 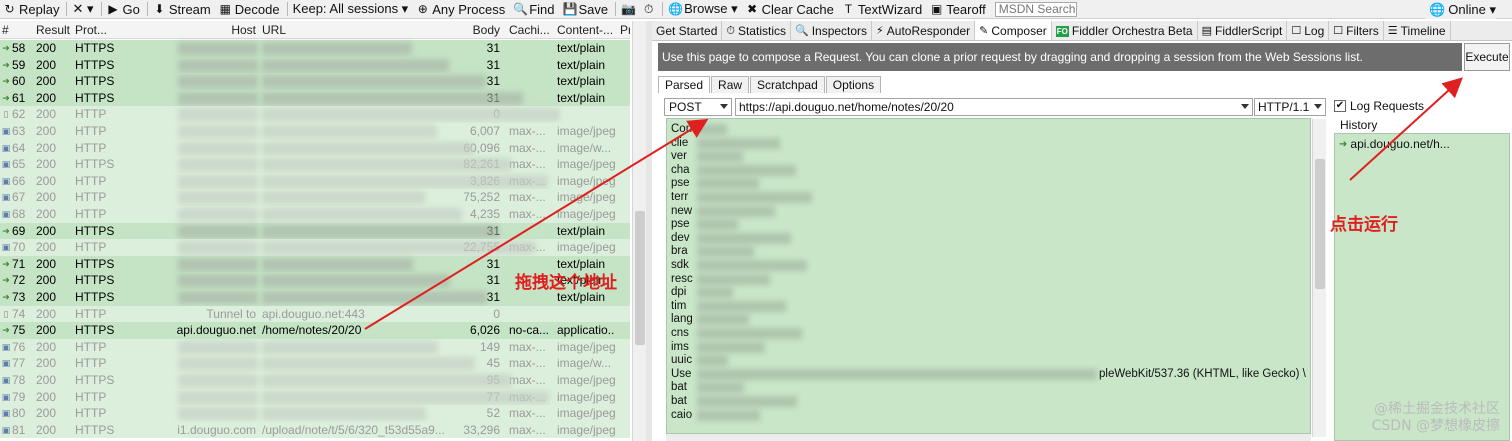 What do you see at coordinates (1460, 9) in the screenshot?
I see `online-status-button: 🌐 Online ▾` at bounding box center [1460, 9].